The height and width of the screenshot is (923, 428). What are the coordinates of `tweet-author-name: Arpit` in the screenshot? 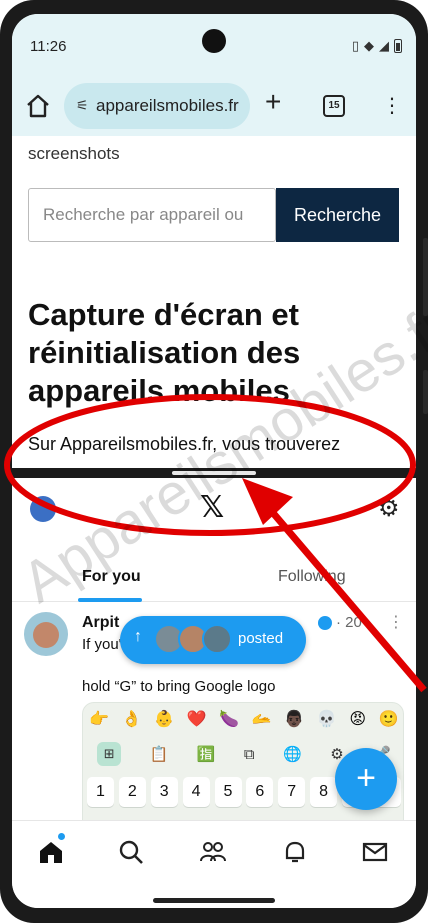 It's located at (100, 623).